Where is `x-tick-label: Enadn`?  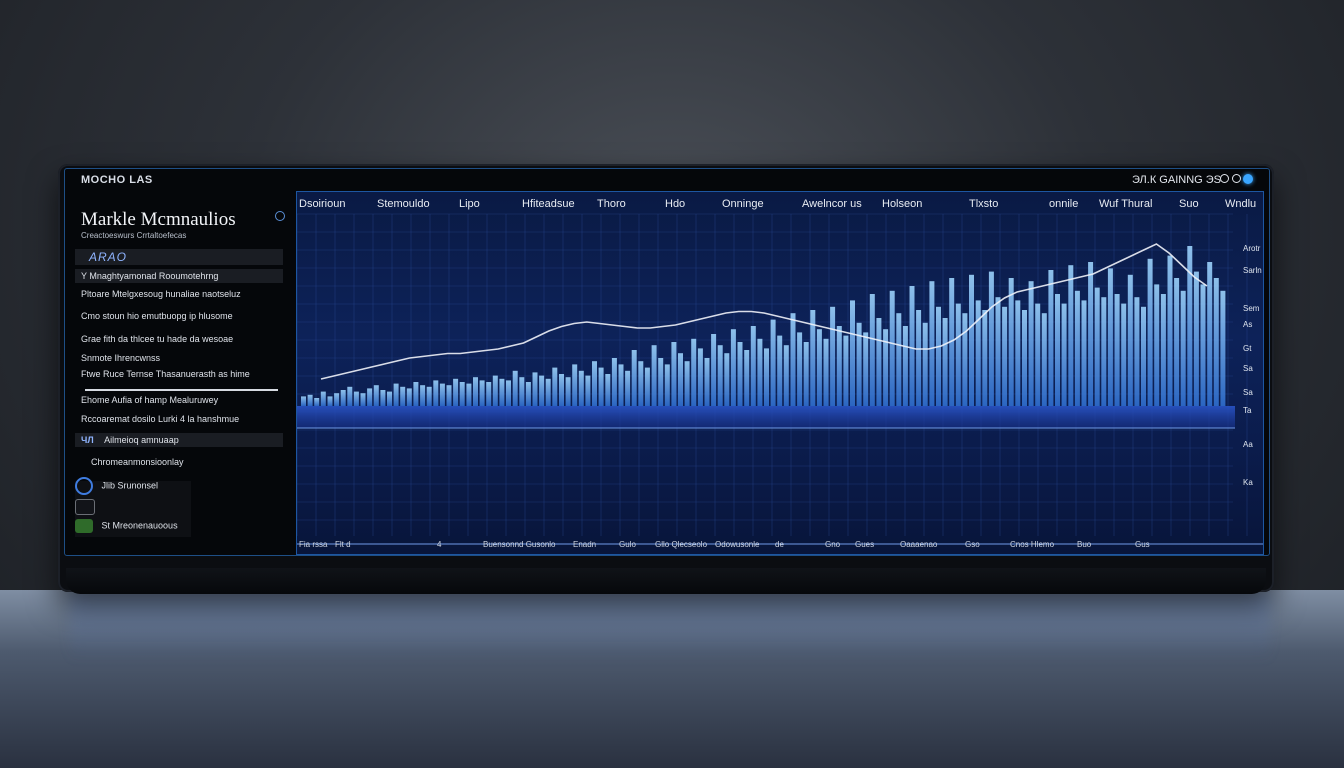
x-tick-label: Enadn is located at coordinates (585, 544).